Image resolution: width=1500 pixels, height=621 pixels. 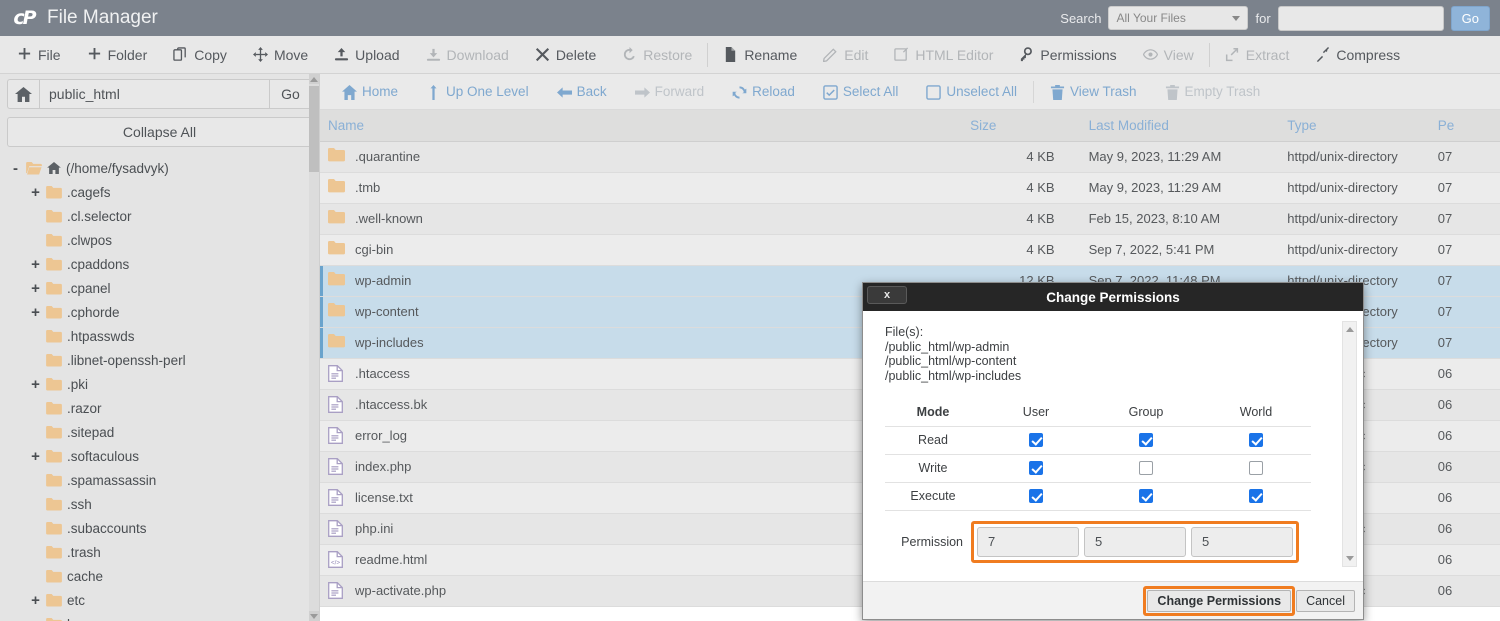 I want to click on nav-home-button: Home, so click(x=370, y=92).